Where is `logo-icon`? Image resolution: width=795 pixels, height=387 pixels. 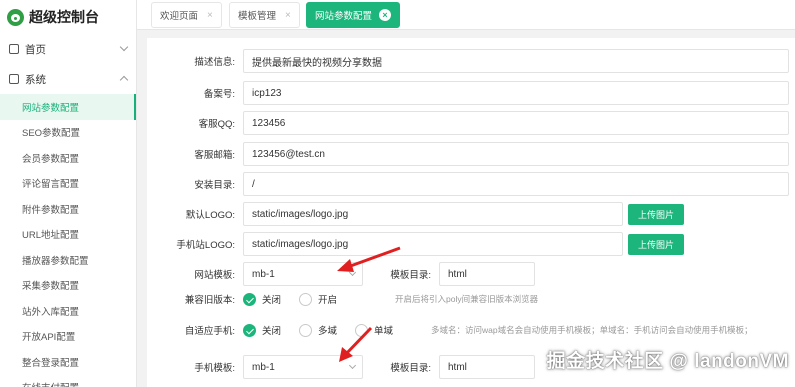 logo-icon is located at coordinates (15, 17).